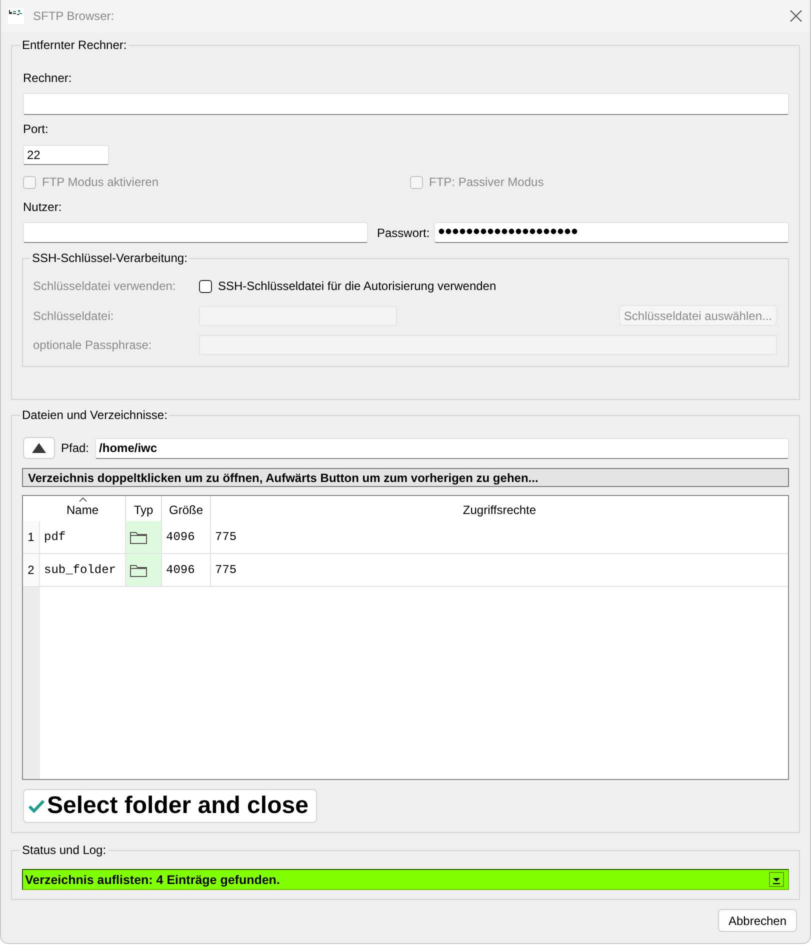 The width and height of the screenshot is (811, 948). I want to click on password-field: ••••••••••••••••••••, so click(611, 232).